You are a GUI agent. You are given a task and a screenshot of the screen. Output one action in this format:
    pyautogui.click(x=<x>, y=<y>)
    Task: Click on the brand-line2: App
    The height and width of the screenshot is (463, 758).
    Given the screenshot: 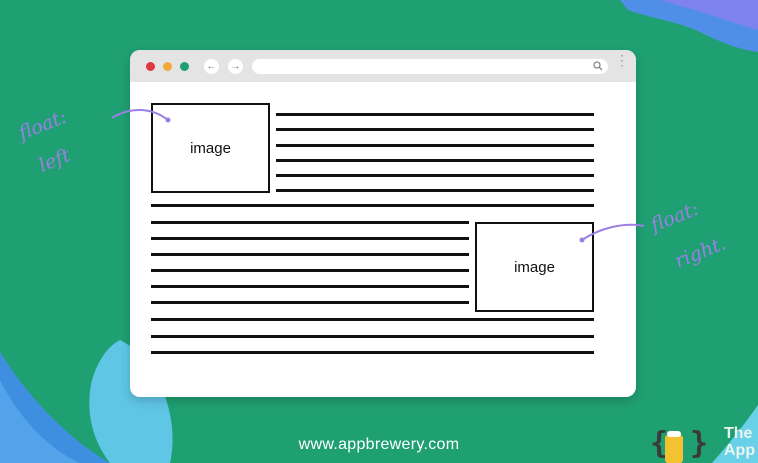 What is the action you would take?
    pyautogui.click(x=740, y=450)
    